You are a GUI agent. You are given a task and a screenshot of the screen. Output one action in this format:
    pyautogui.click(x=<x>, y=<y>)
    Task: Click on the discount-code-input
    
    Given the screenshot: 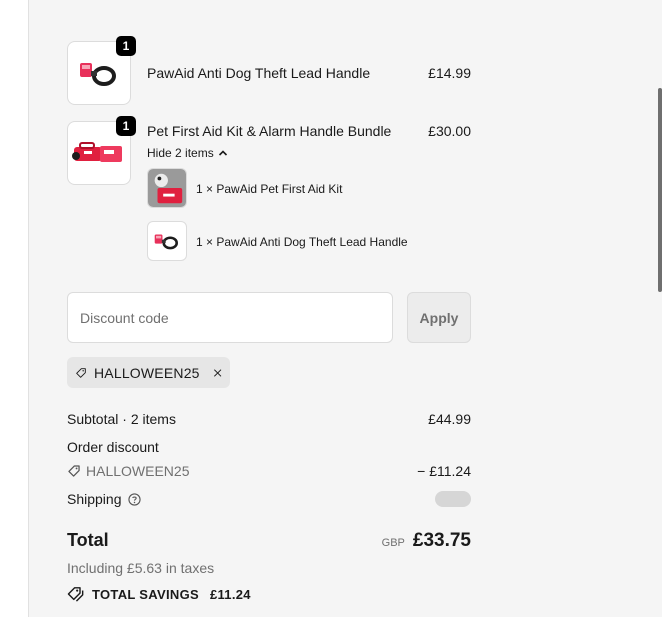 What is the action you would take?
    pyautogui.click(x=230, y=317)
    